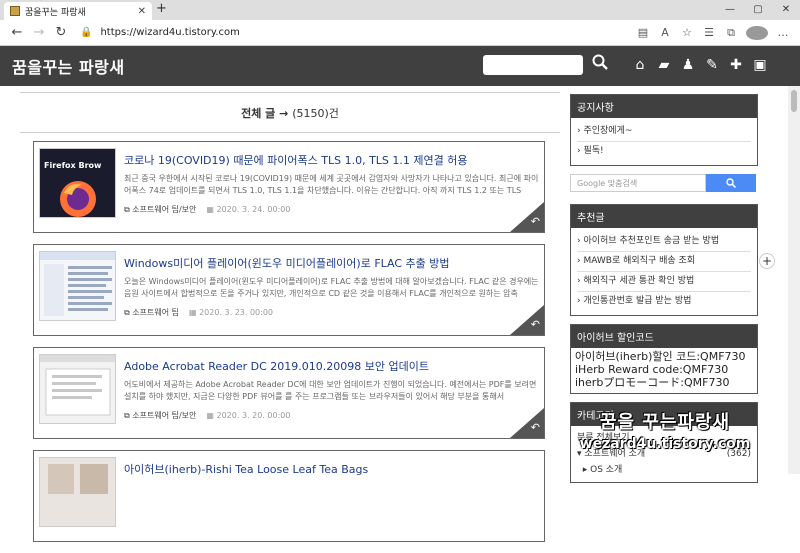 The height and width of the screenshot is (553, 800). What do you see at coordinates (712, 65) in the screenshot?
I see `write-icon: ✎` at bounding box center [712, 65].